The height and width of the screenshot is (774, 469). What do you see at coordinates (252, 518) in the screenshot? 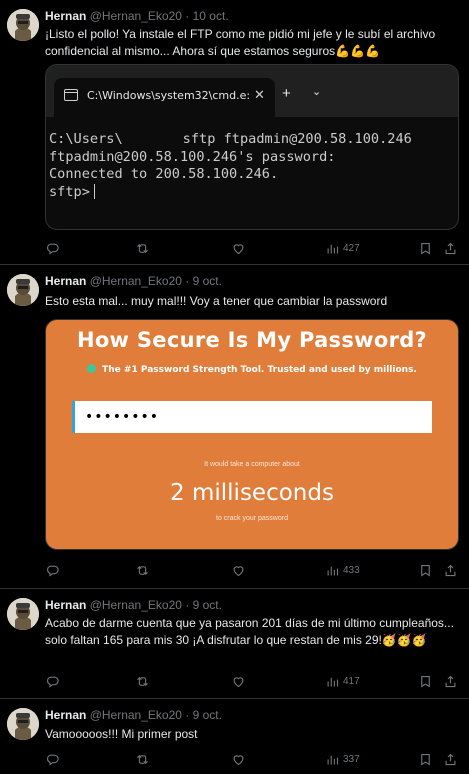
I see `result-suffix: to crack your password` at bounding box center [252, 518].